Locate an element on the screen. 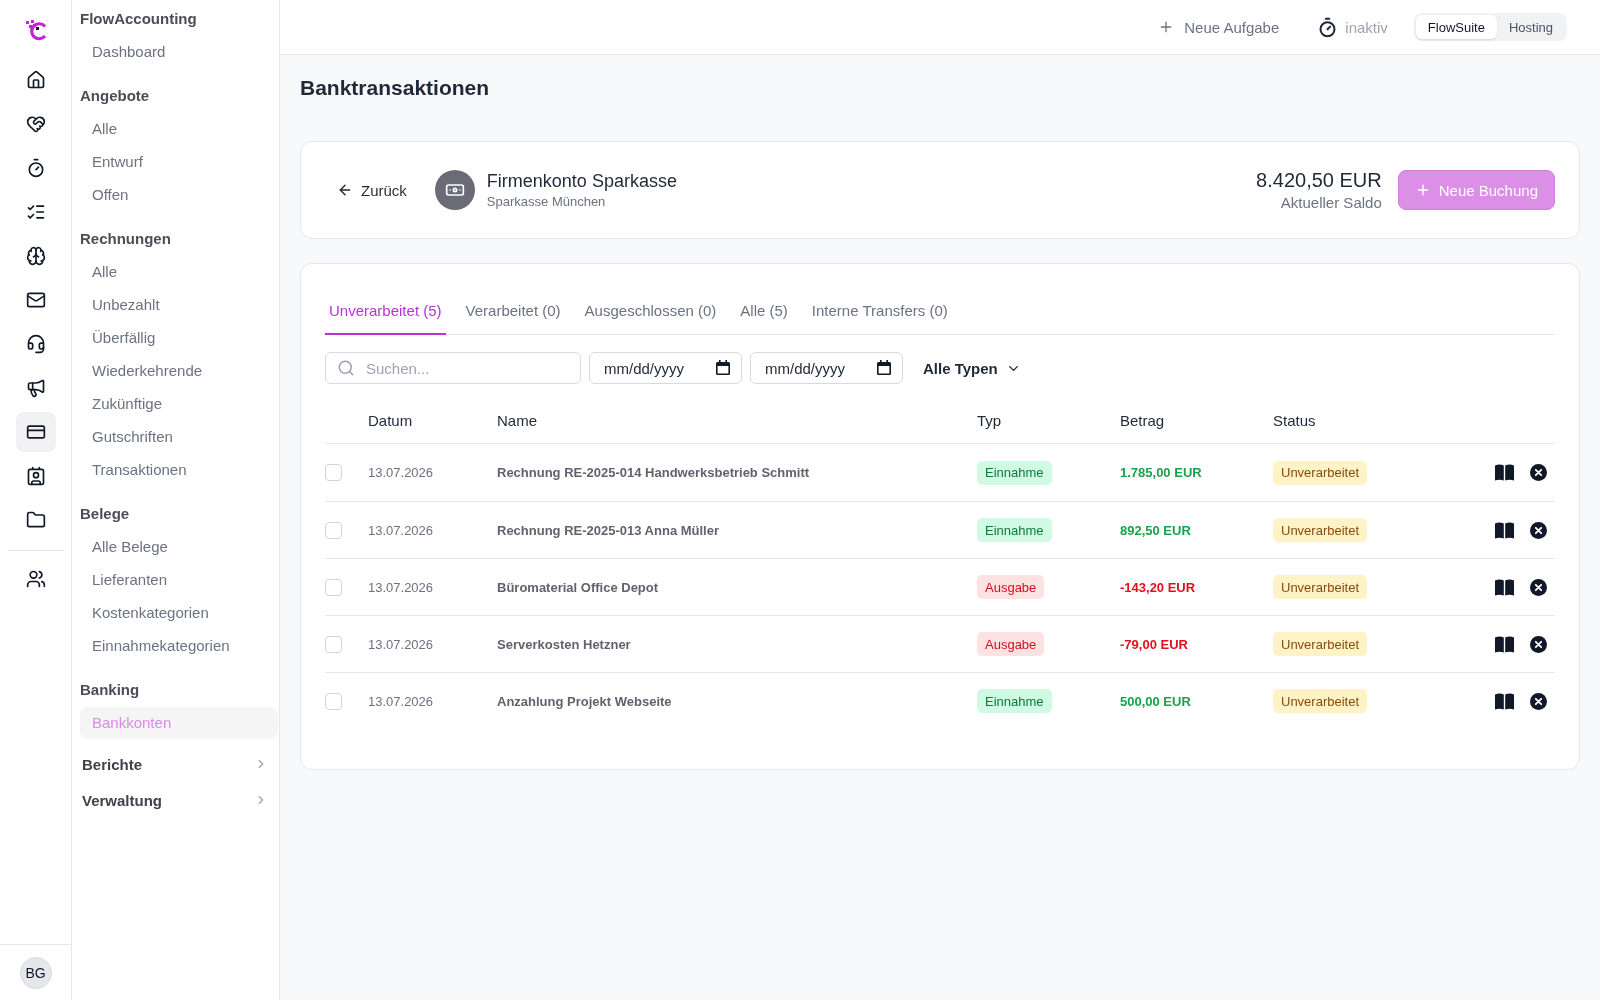 The width and height of the screenshot is (1600, 1000). headset-icon is located at coordinates (35, 344).